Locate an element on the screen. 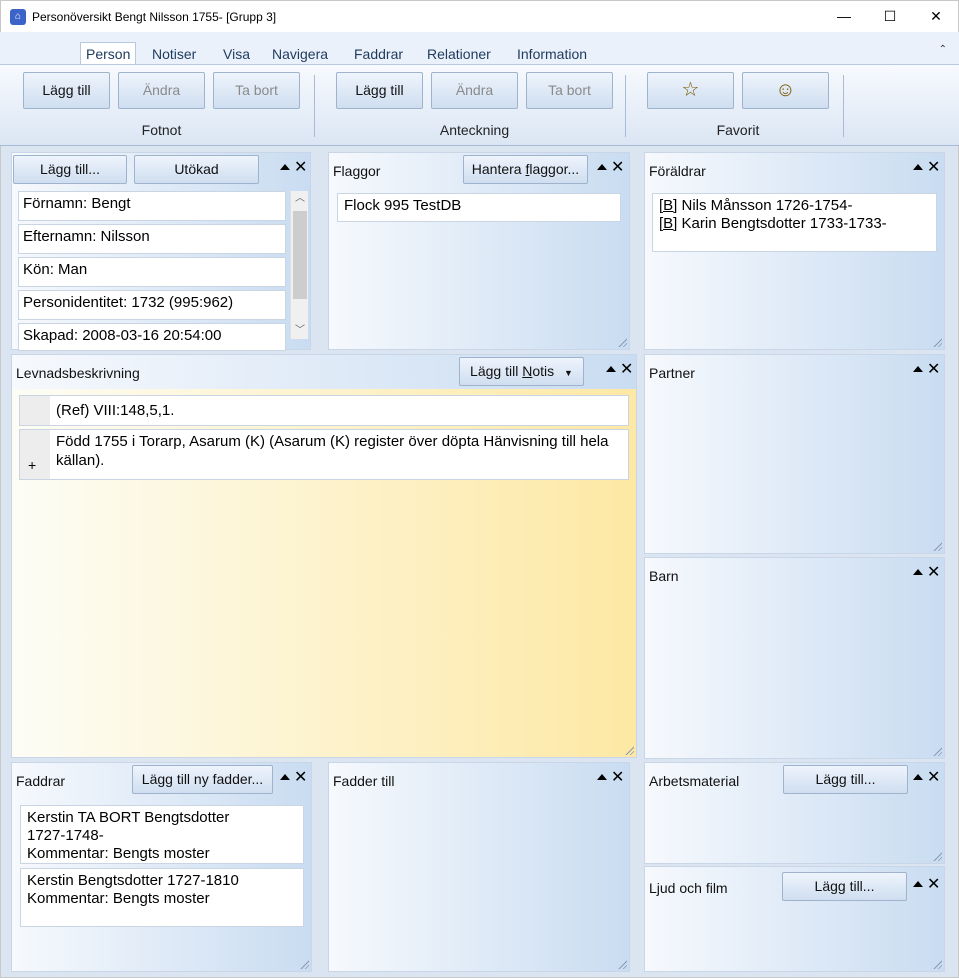  list-item: [B] Karin Bengtsdotter 1733-1733- is located at coordinates (794, 224).